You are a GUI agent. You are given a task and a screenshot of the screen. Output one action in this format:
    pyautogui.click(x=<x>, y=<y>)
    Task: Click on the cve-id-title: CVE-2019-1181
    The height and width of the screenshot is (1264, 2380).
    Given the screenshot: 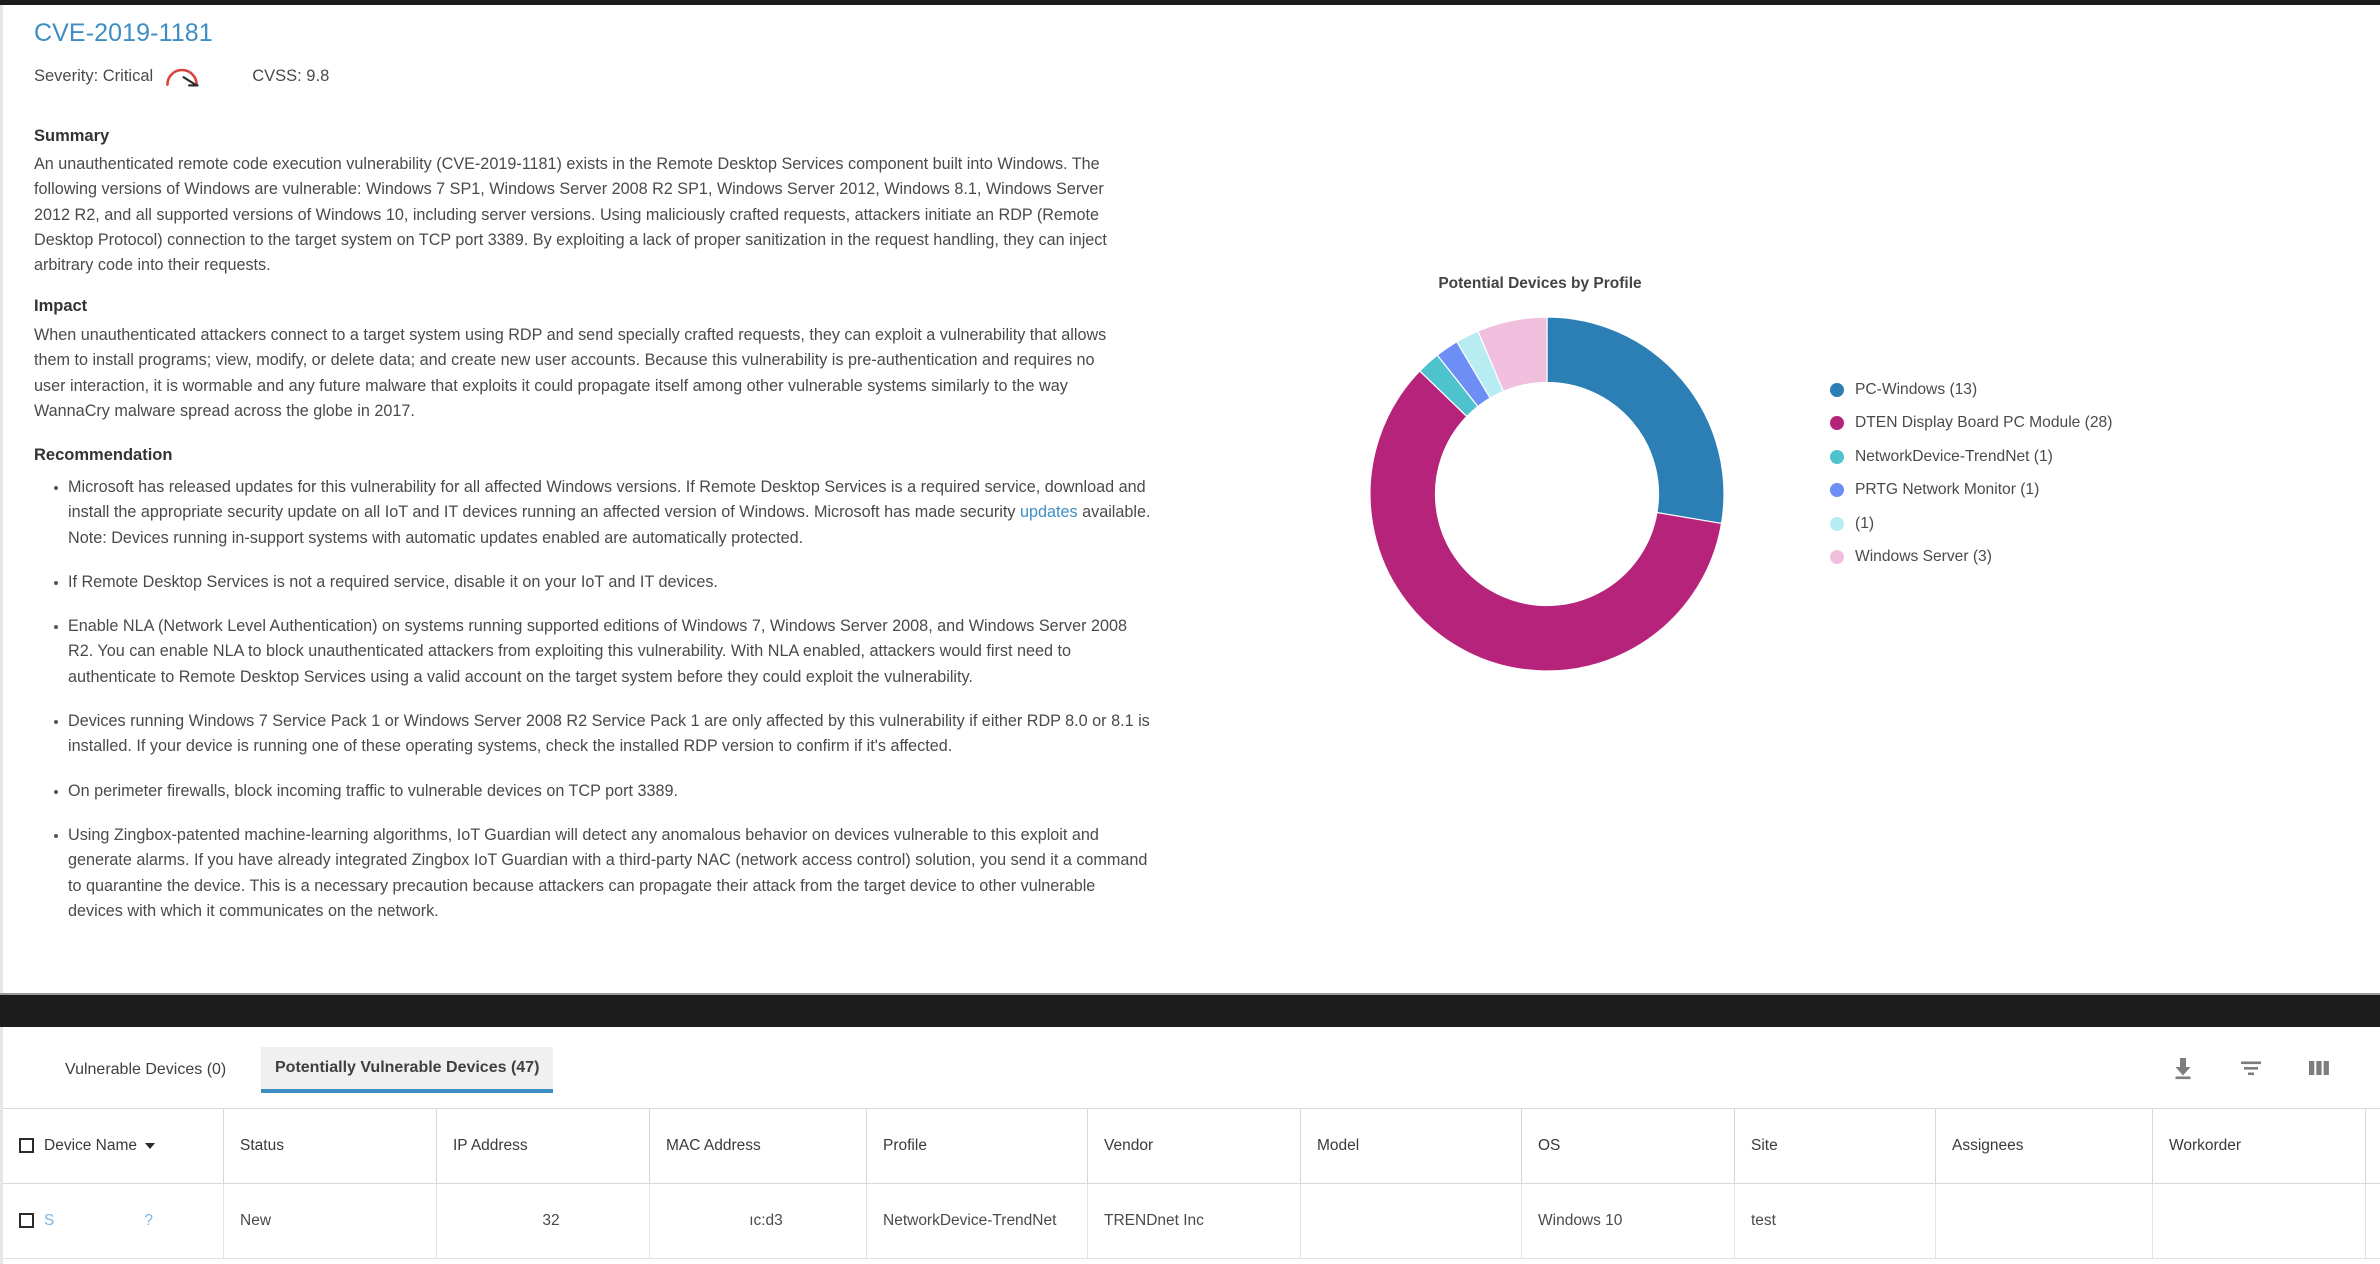 What is the action you would take?
    pyautogui.click(x=123, y=33)
    